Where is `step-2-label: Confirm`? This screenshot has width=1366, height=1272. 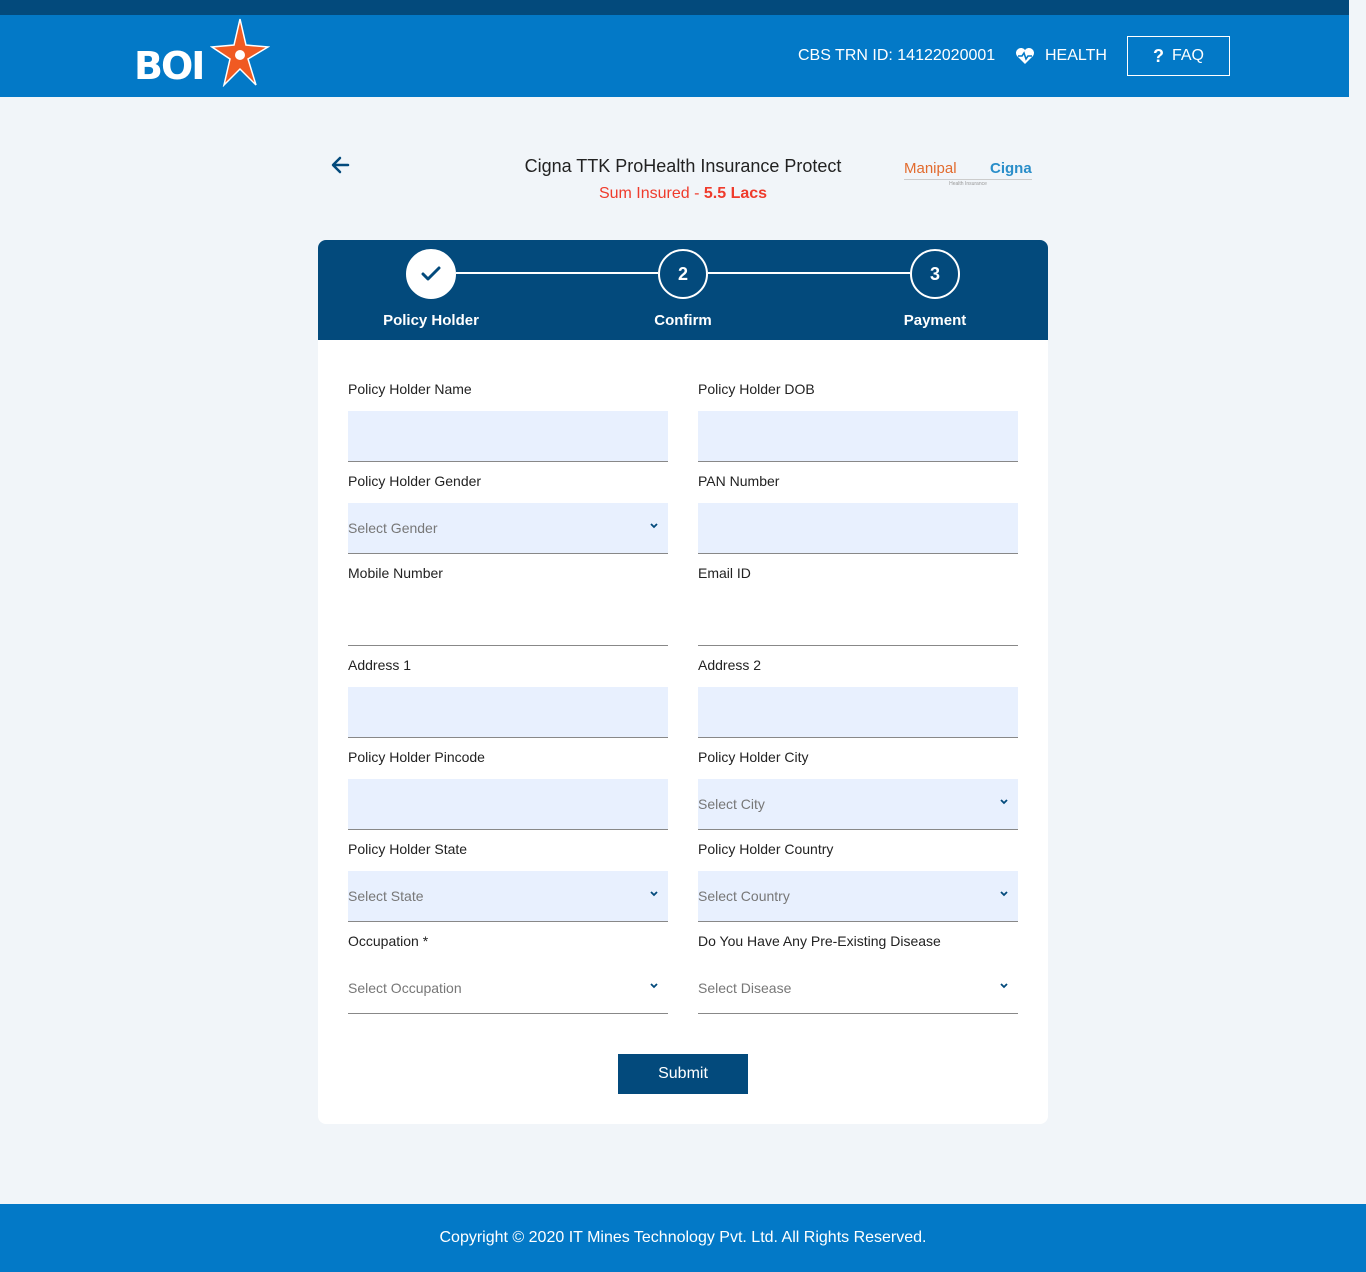
step-2-label: Confirm is located at coordinates (683, 320).